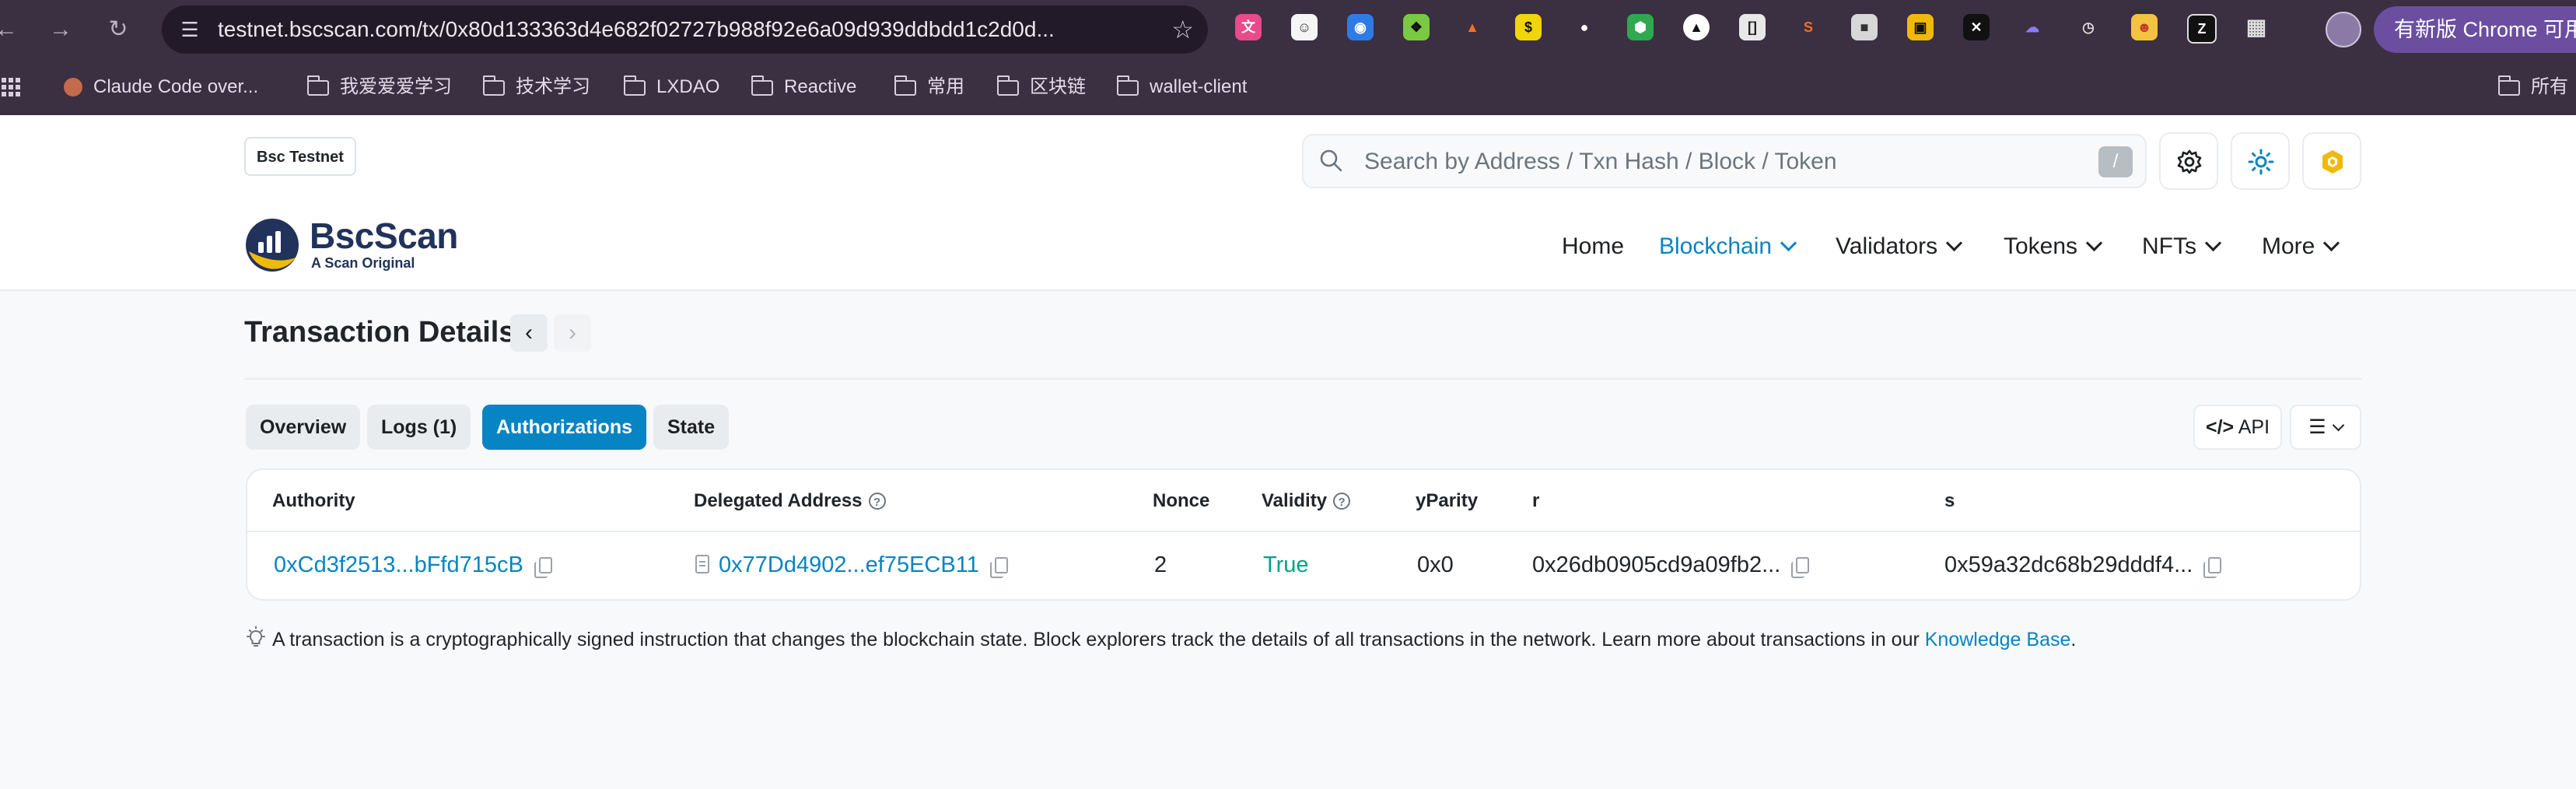 This screenshot has width=2576, height=789. Describe the element at coordinates (1181, 87) in the screenshot. I see `bookmark-folder: wallet-client` at that location.